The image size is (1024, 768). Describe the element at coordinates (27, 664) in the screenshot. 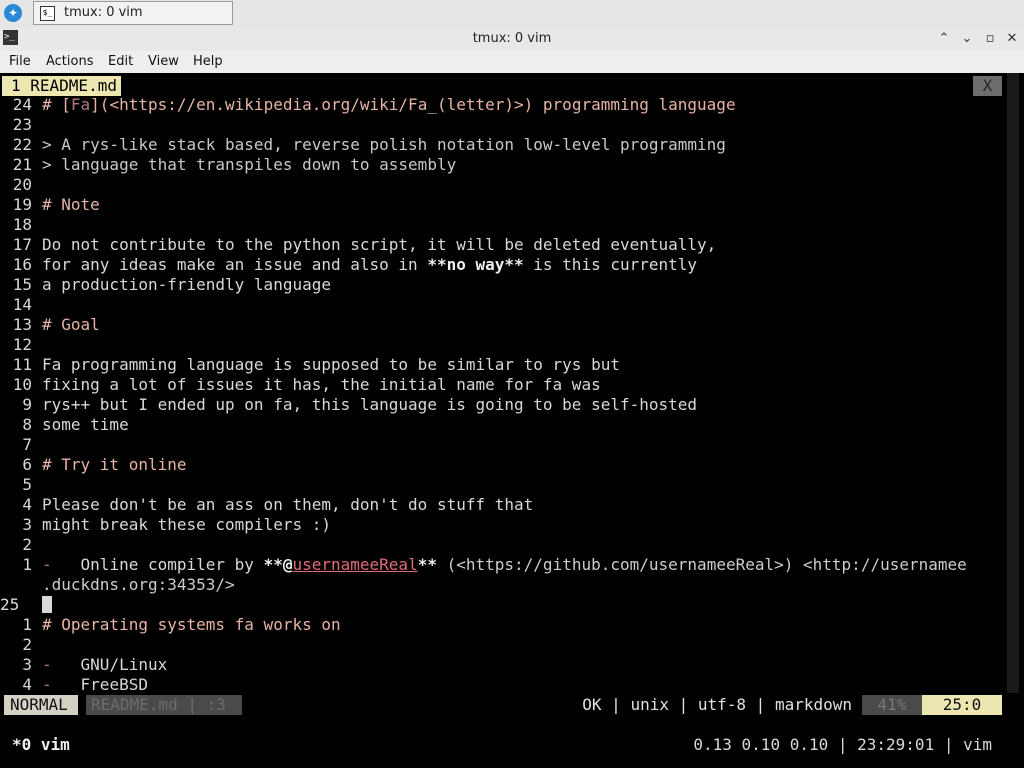

I see `line-number: 3` at that location.